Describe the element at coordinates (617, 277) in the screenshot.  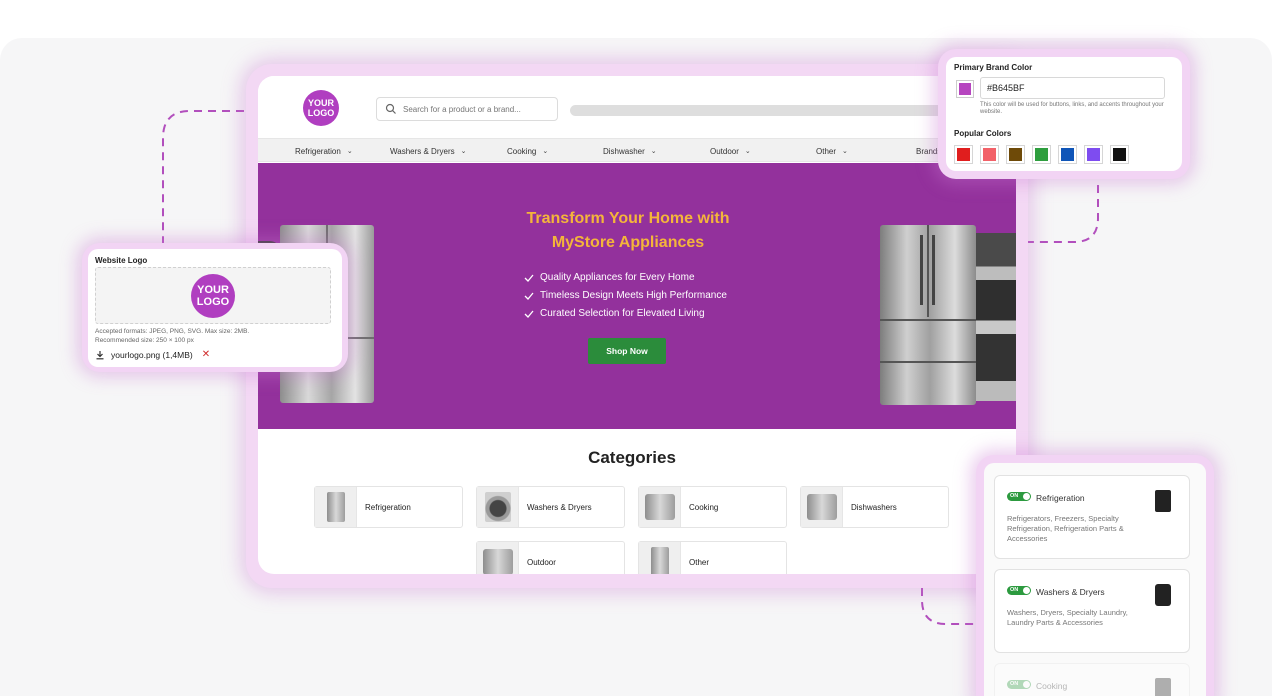
I see `hero-bullet-text: Quality Appliances for Every Home` at that location.